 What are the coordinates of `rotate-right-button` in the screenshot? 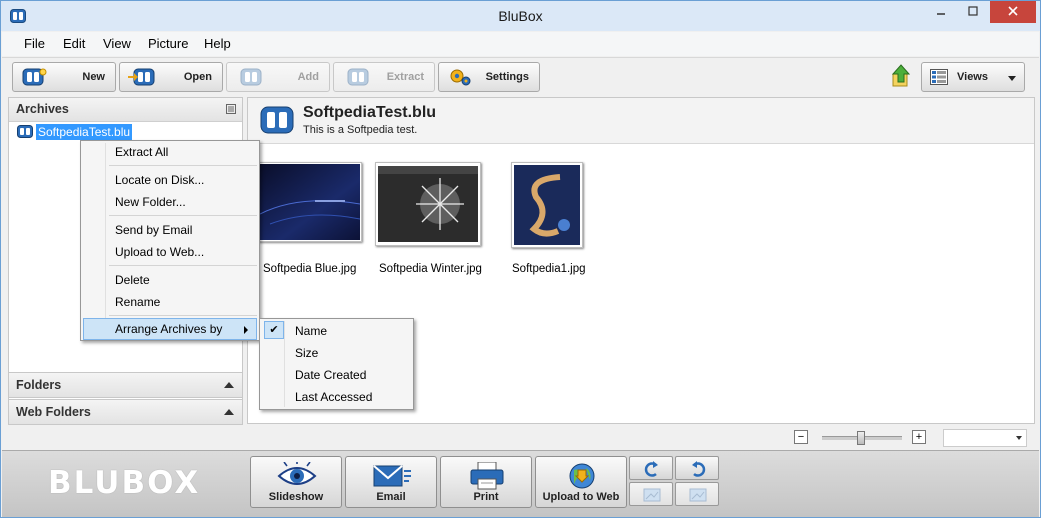 It's located at (697, 468).